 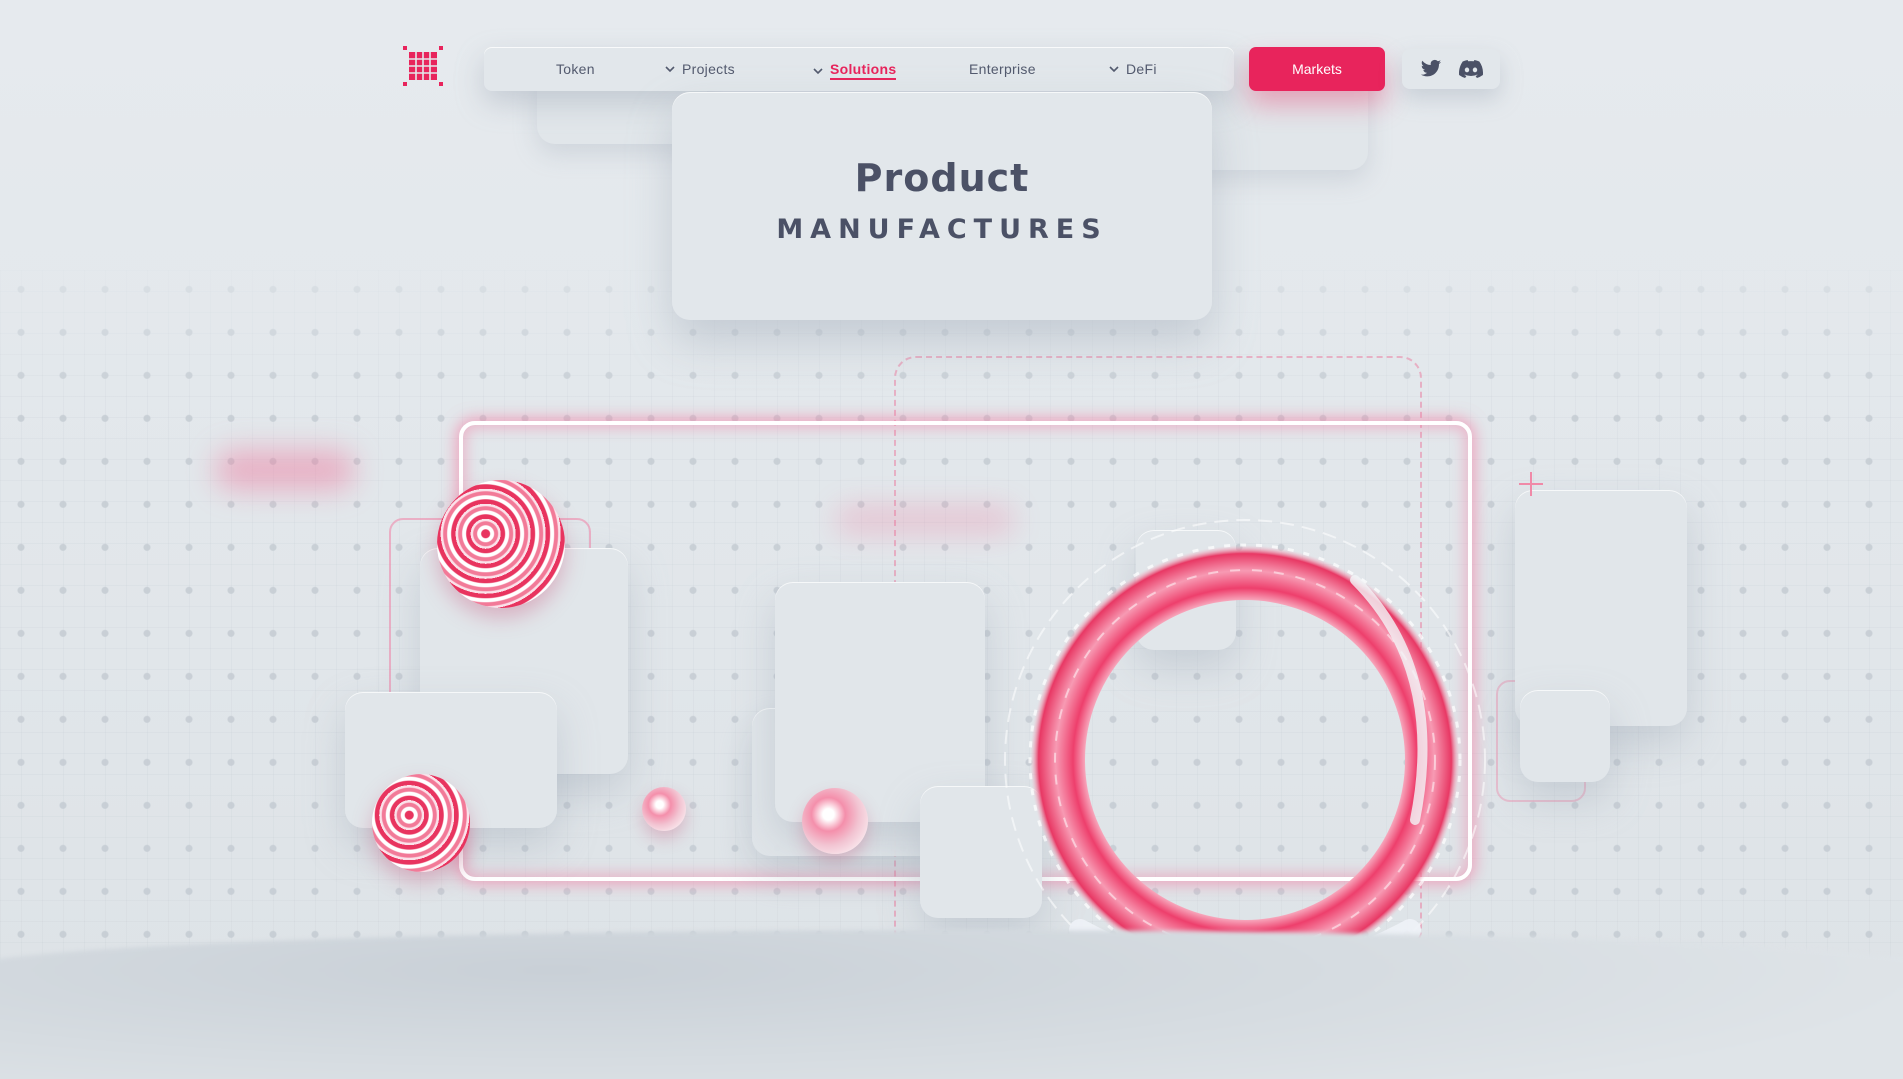 What do you see at coordinates (942, 229) in the screenshot?
I see `page-subtitle: MANUFACTURES` at bounding box center [942, 229].